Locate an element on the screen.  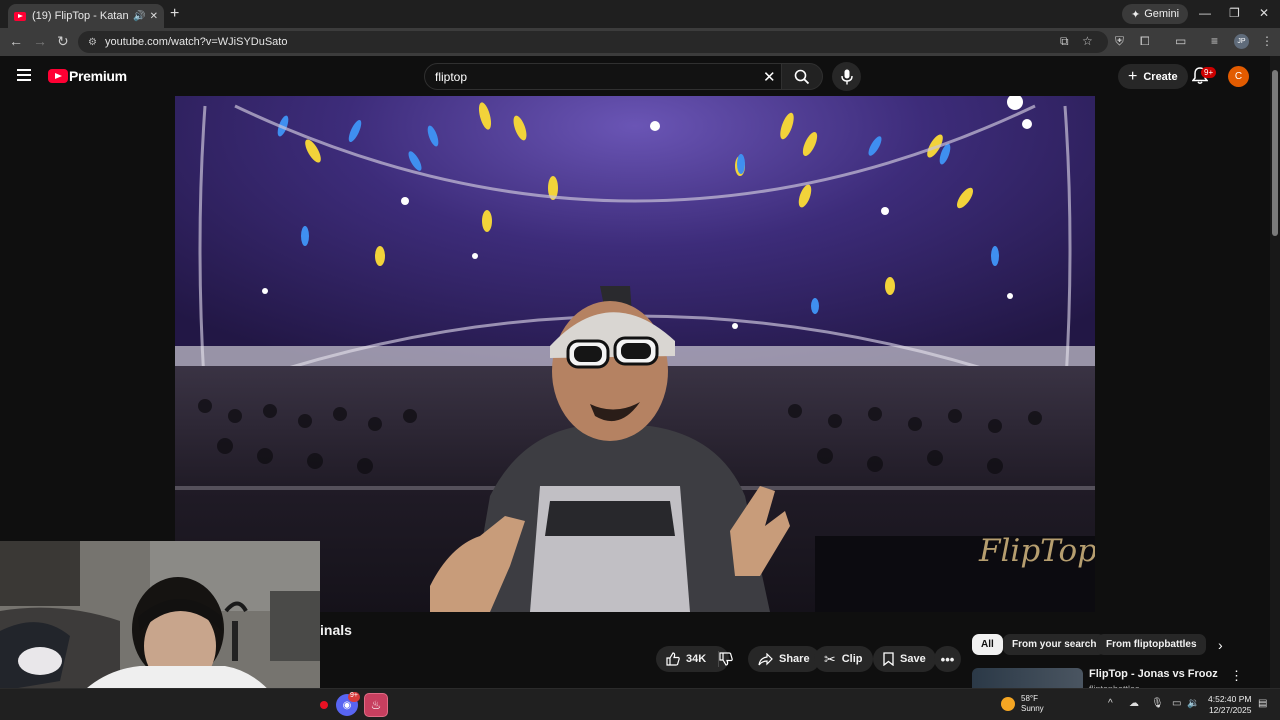
save-button: Save is located at coordinates (904, 659).